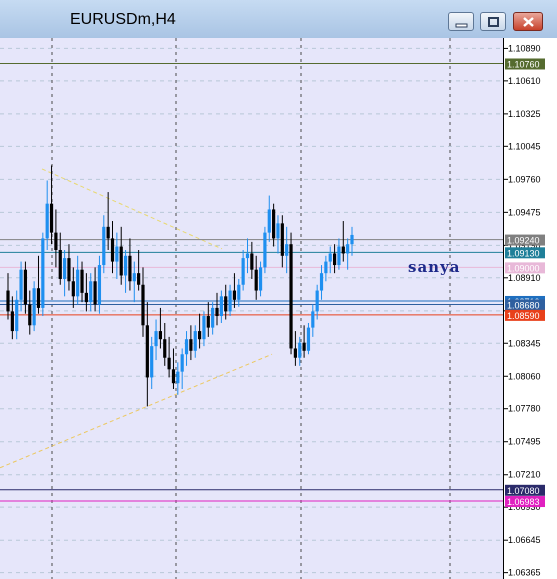 The width and height of the screenshot is (557, 579). Describe the element at coordinates (524, 376) in the screenshot. I see `price-tick-label: 1.08060` at that location.